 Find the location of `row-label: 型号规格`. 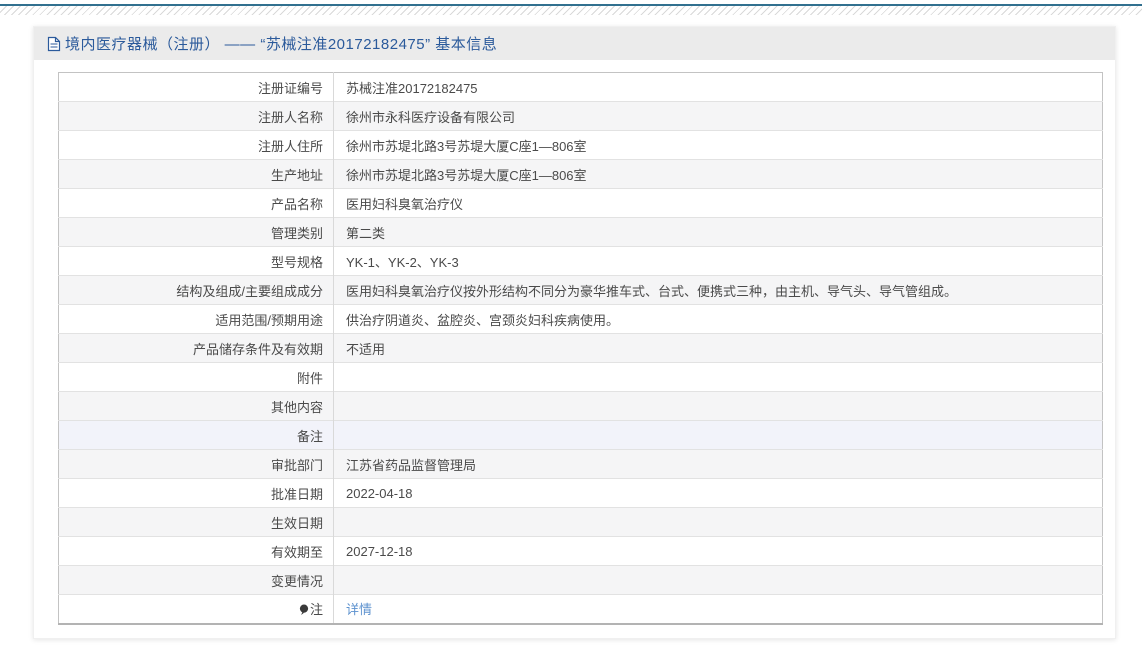

row-label: 型号规格 is located at coordinates (296, 262).